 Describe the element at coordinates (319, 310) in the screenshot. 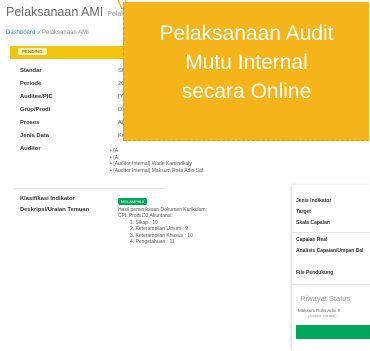

I see `person-name: Maksum Rolis Adin S` at that location.